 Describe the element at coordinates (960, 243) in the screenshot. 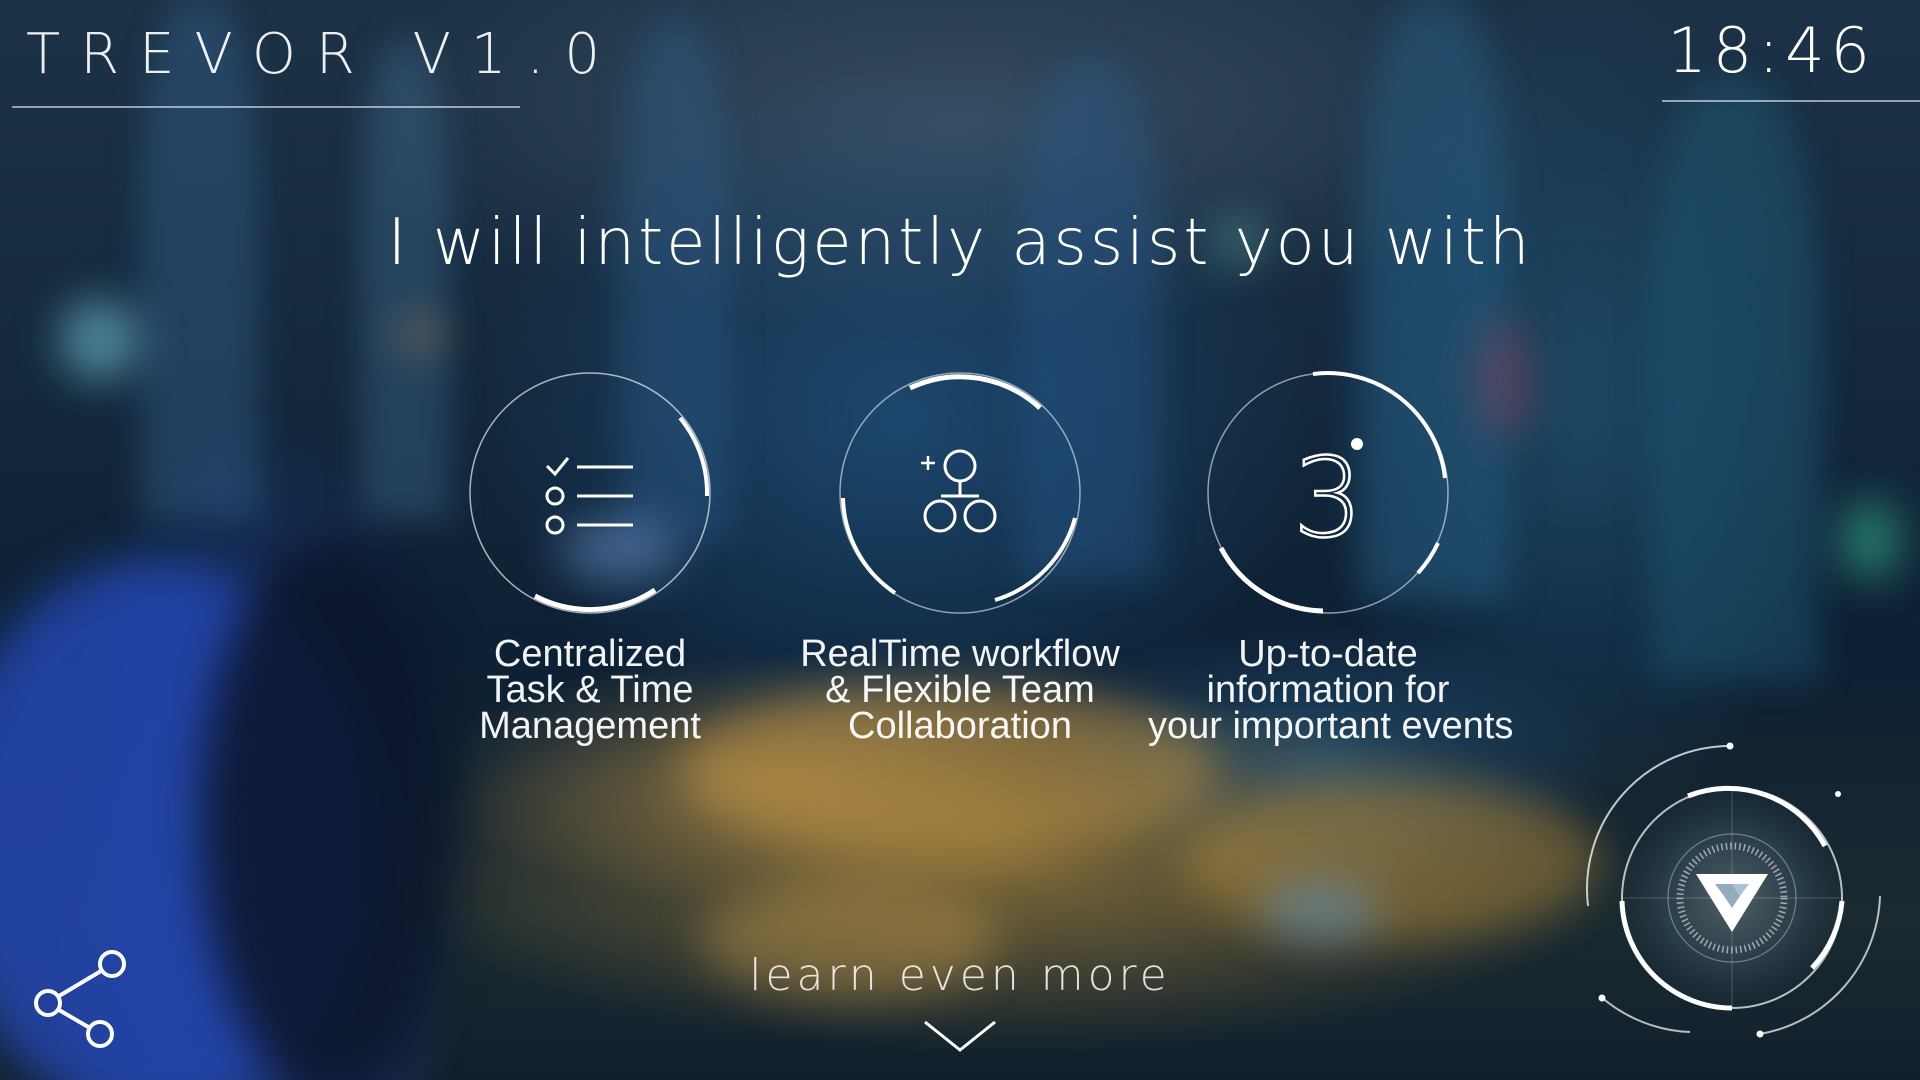

I see `headline: I will intelligently assist you with` at that location.